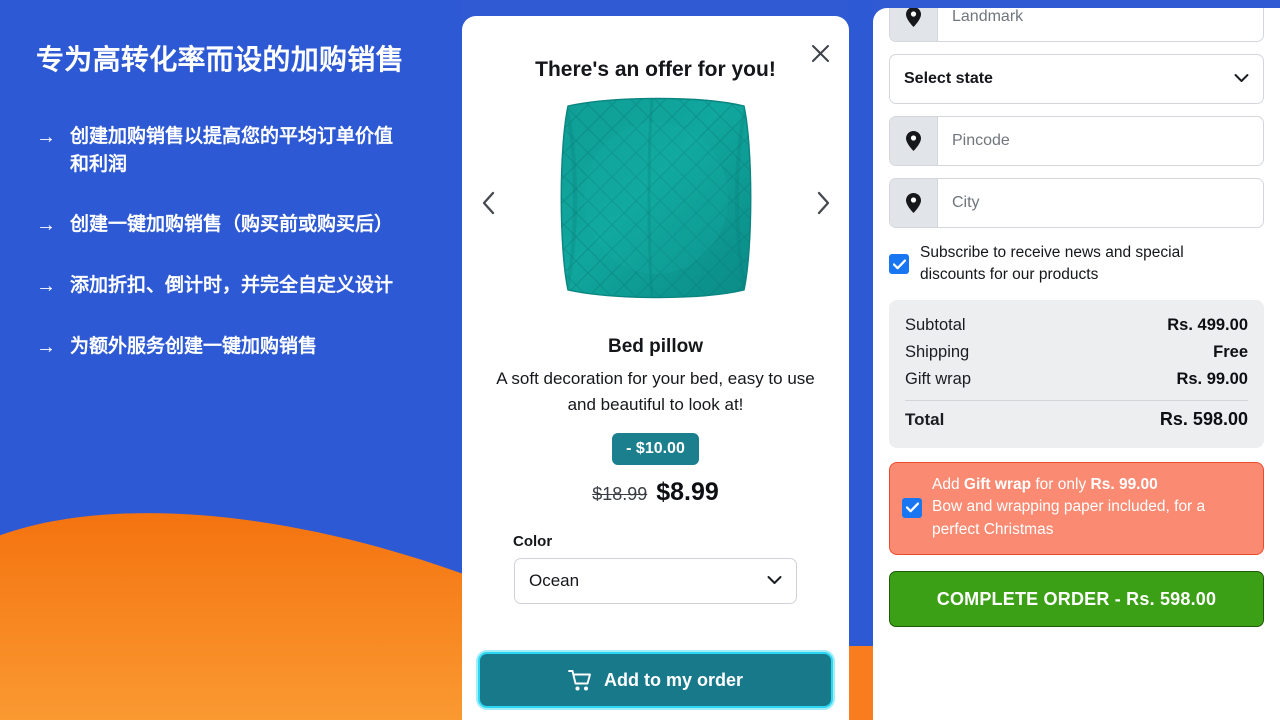 The height and width of the screenshot is (720, 1280). I want to click on totals-grand-label: Total, so click(925, 419).